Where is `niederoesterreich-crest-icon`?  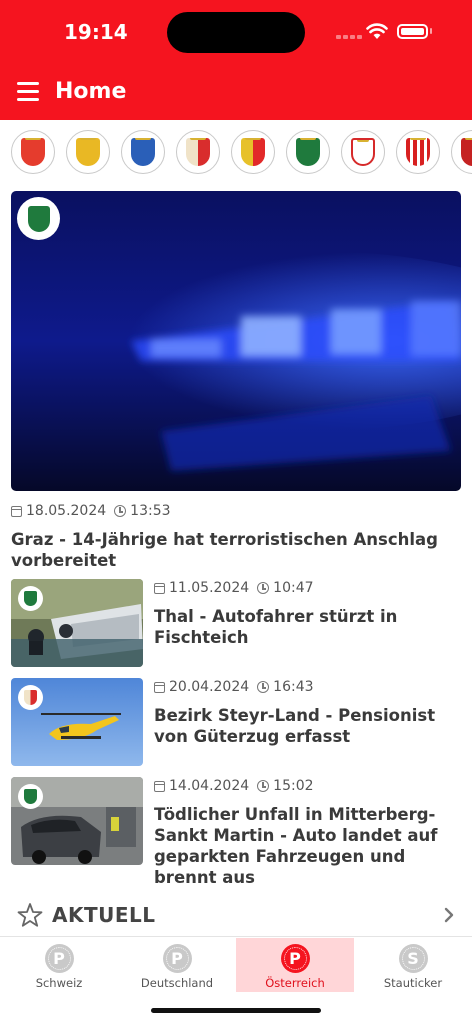 niederoesterreich-crest-icon is located at coordinates (143, 152).